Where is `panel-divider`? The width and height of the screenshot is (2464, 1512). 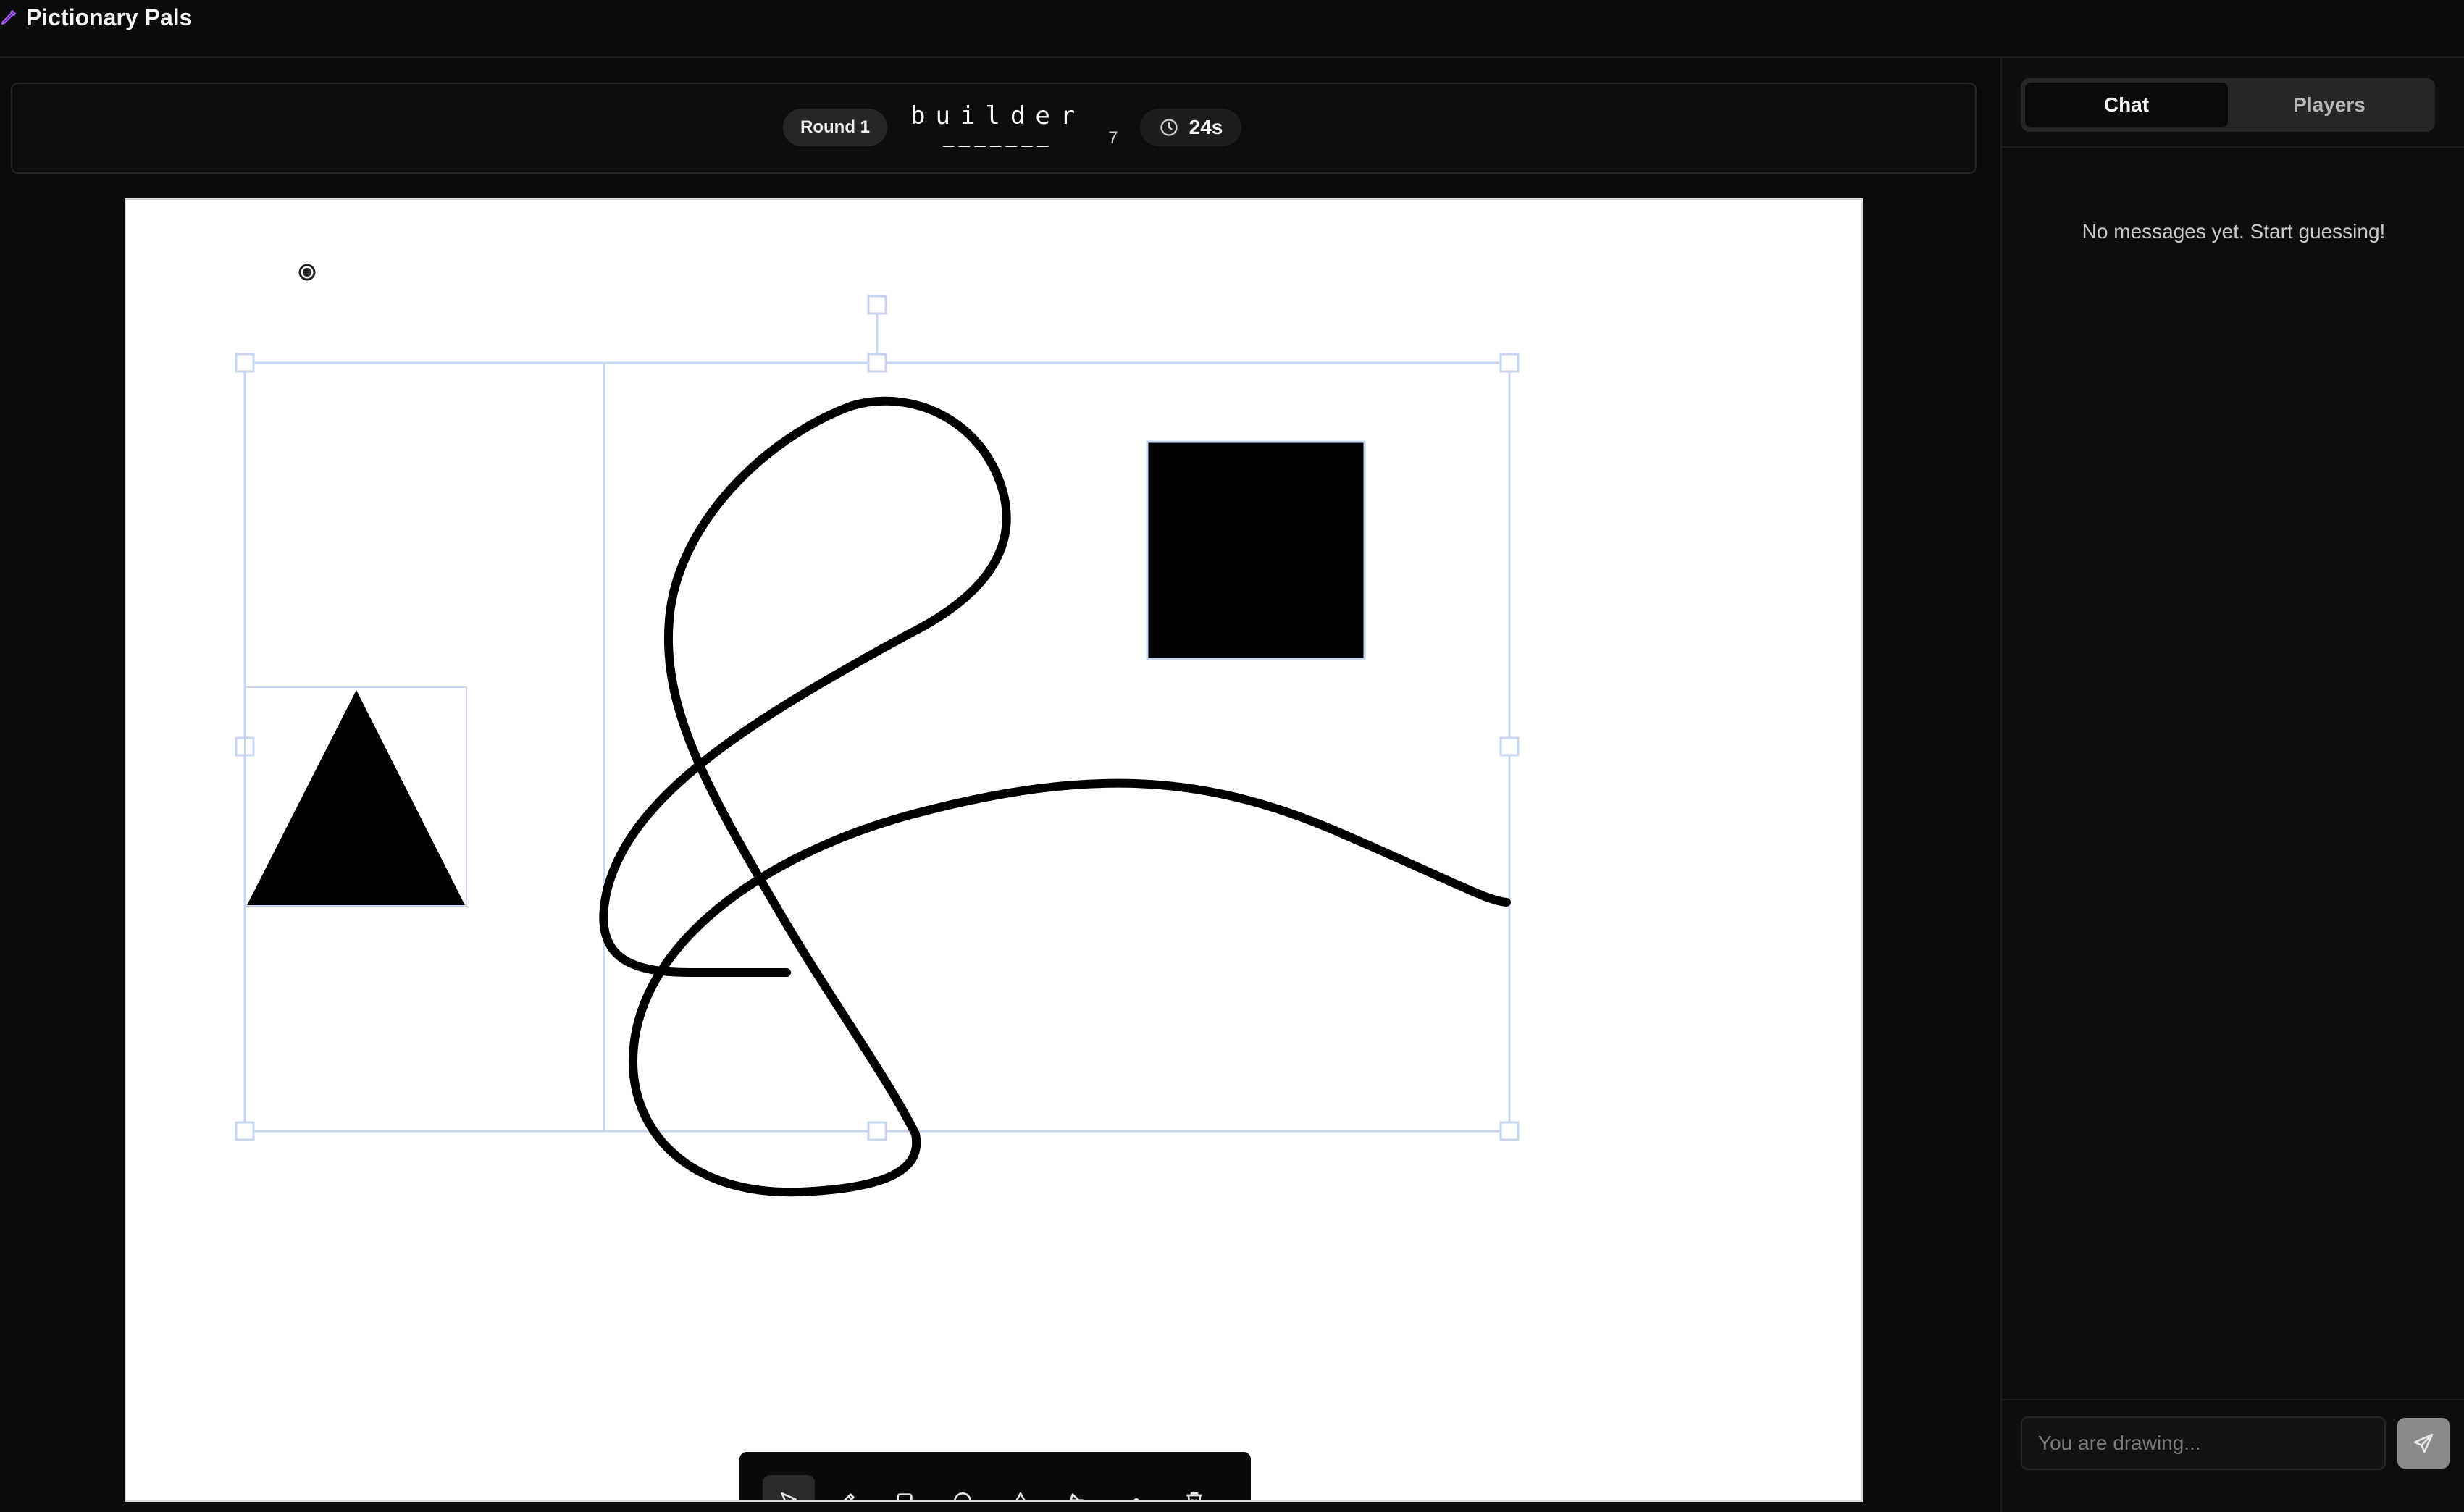
panel-divider is located at coordinates (2233, 147).